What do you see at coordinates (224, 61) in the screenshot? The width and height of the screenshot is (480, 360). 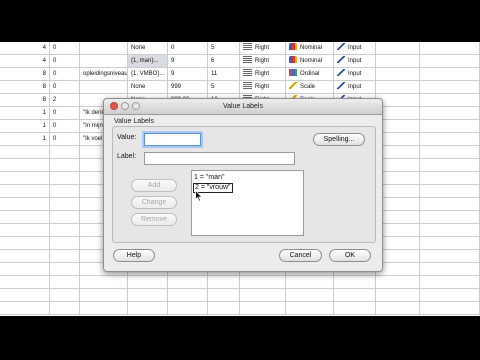 I see `grid-cell: 6` at bounding box center [224, 61].